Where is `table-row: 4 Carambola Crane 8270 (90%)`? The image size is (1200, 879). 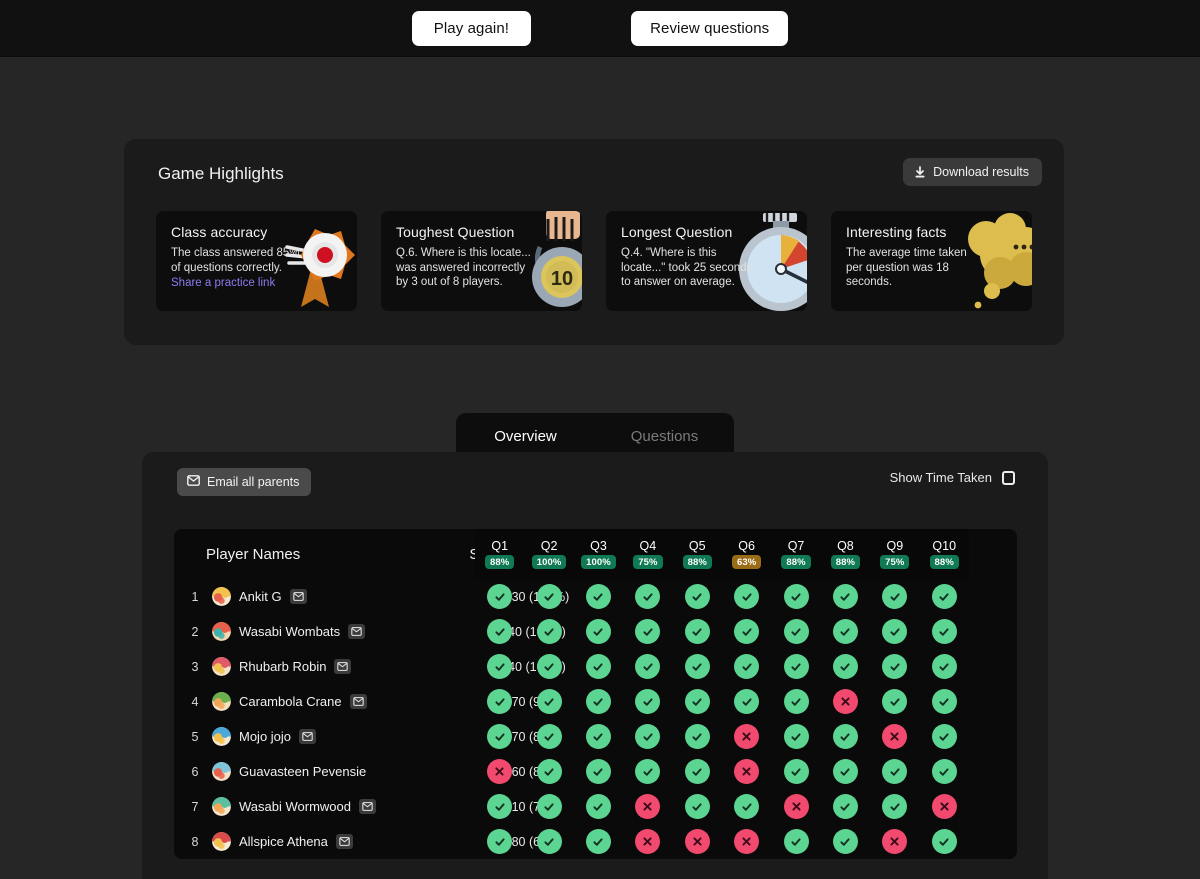
table-row: 4 Carambola Crane 8270 (90%) is located at coordinates (595, 701).